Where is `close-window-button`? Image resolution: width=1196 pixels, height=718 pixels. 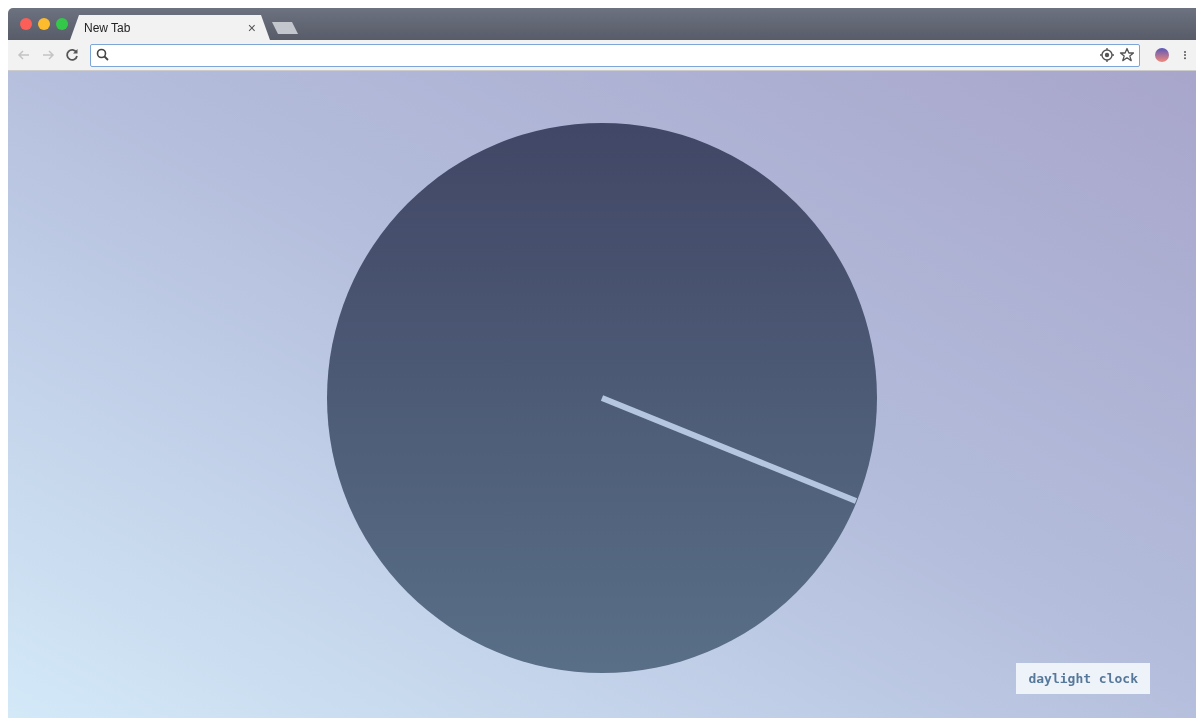 close-window-button is located at coordinates (26, 24).